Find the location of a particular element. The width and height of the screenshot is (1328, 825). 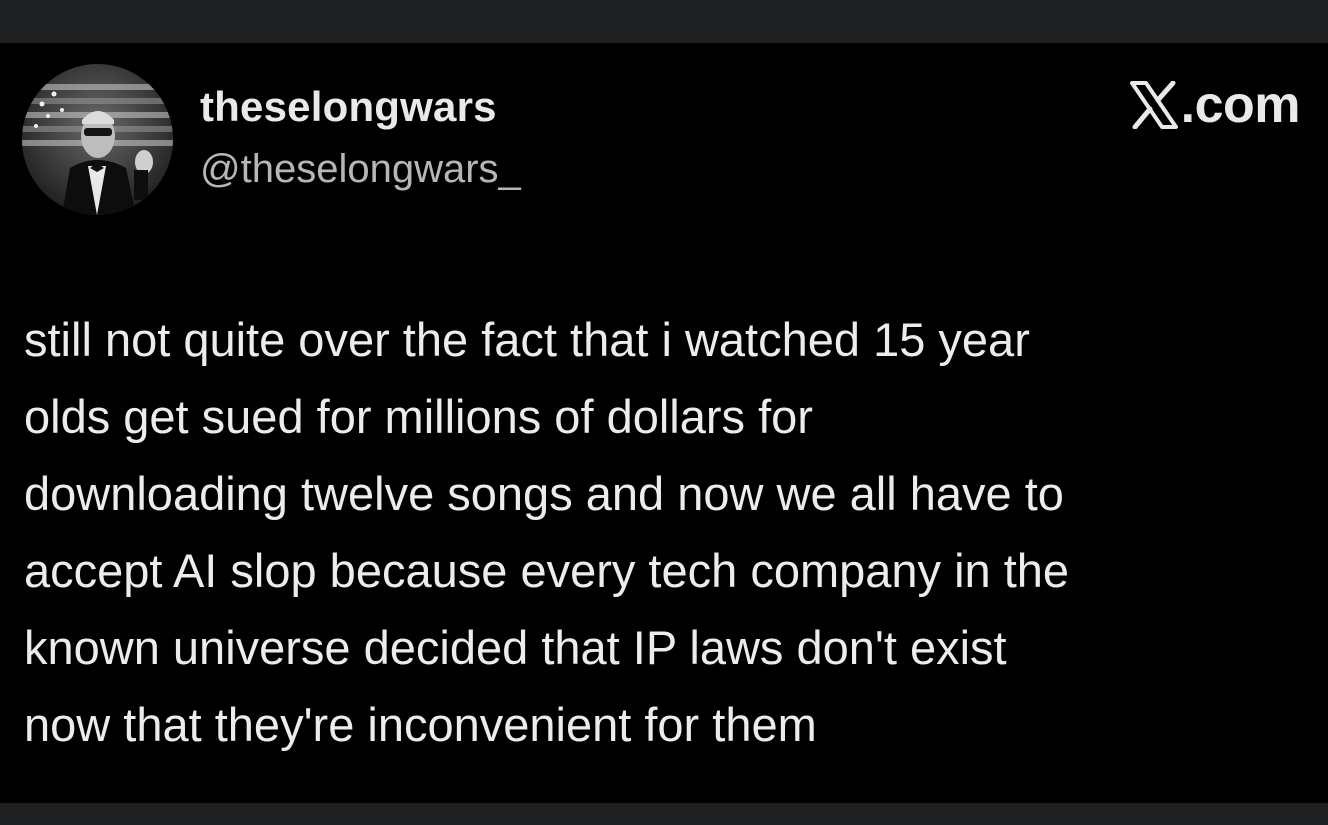

brand-mark: .com is located at coordinates (1215, 105).